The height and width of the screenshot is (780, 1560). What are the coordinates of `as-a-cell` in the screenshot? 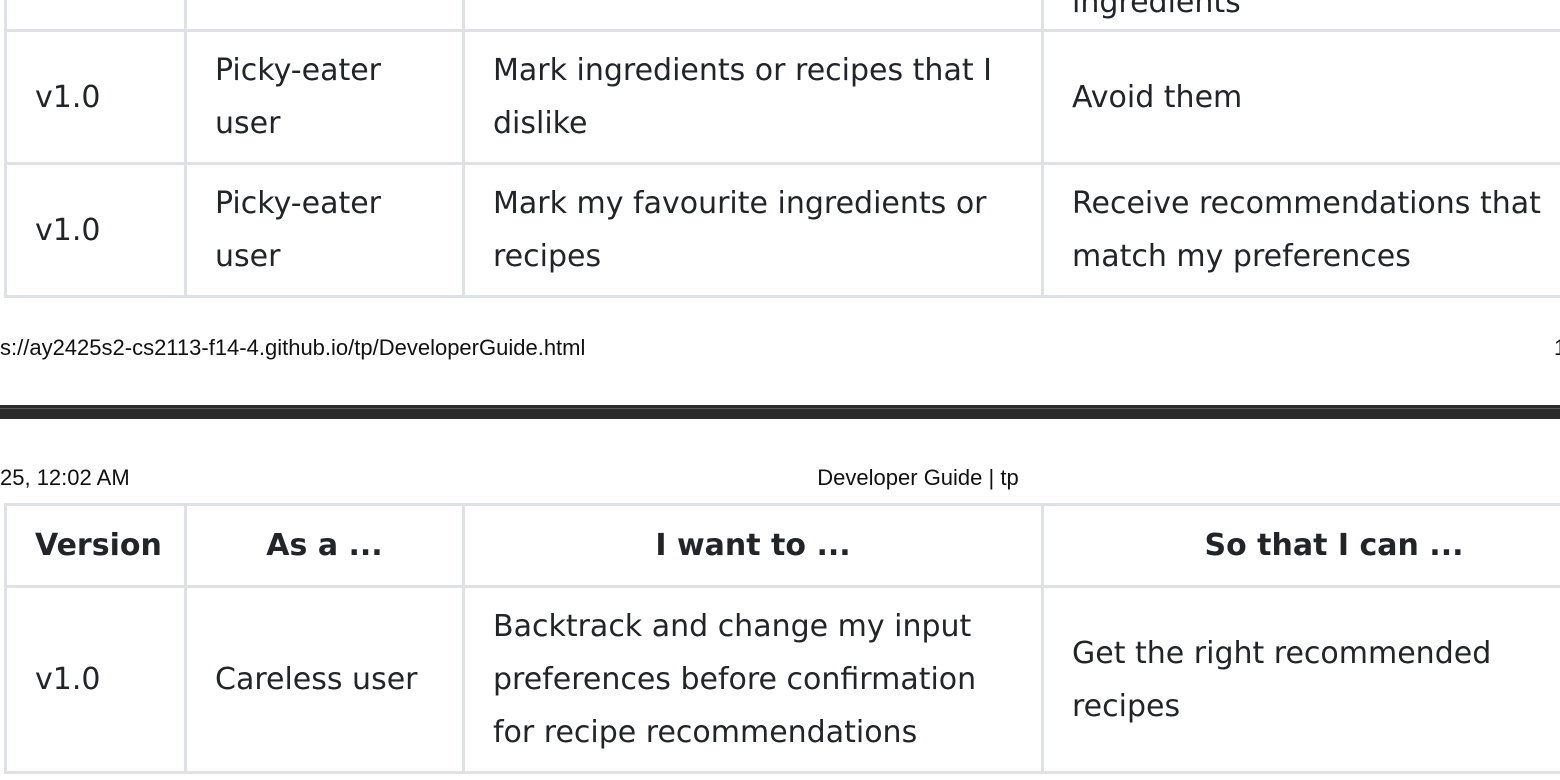 It's located at (324, 16).